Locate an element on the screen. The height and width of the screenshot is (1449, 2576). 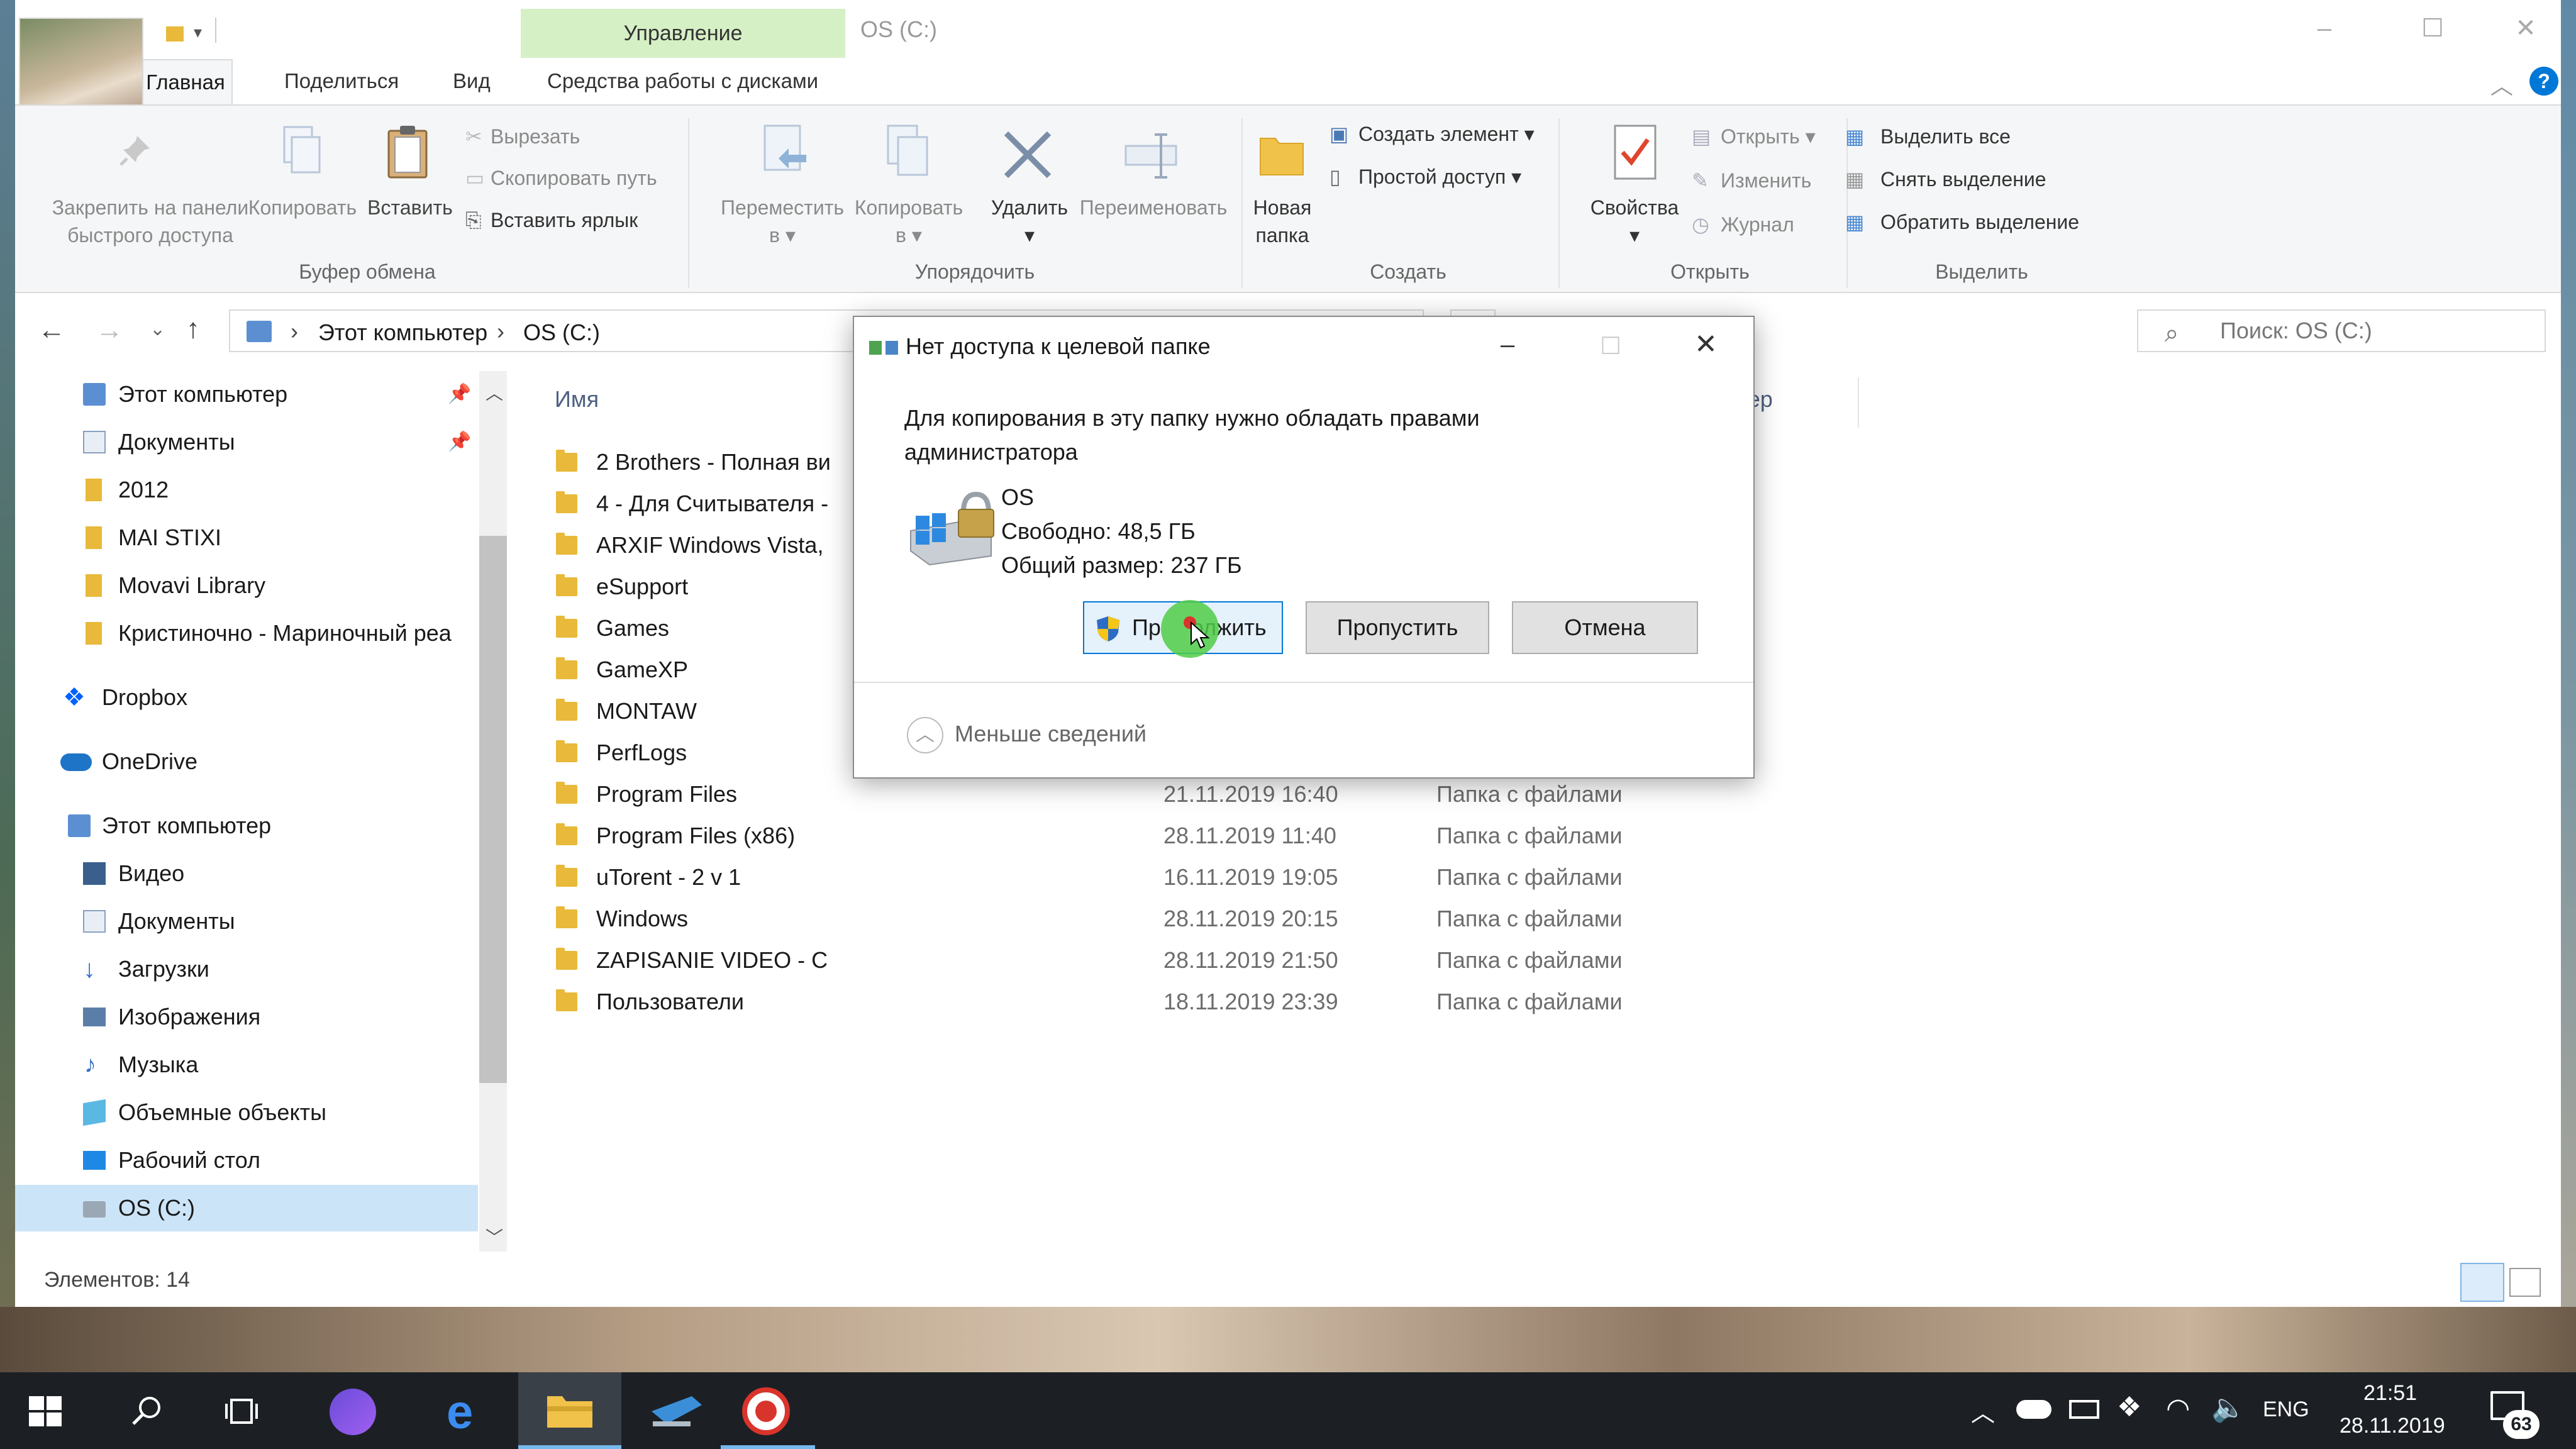
quick-access-folder-icon is located at coordinates (175, 33).